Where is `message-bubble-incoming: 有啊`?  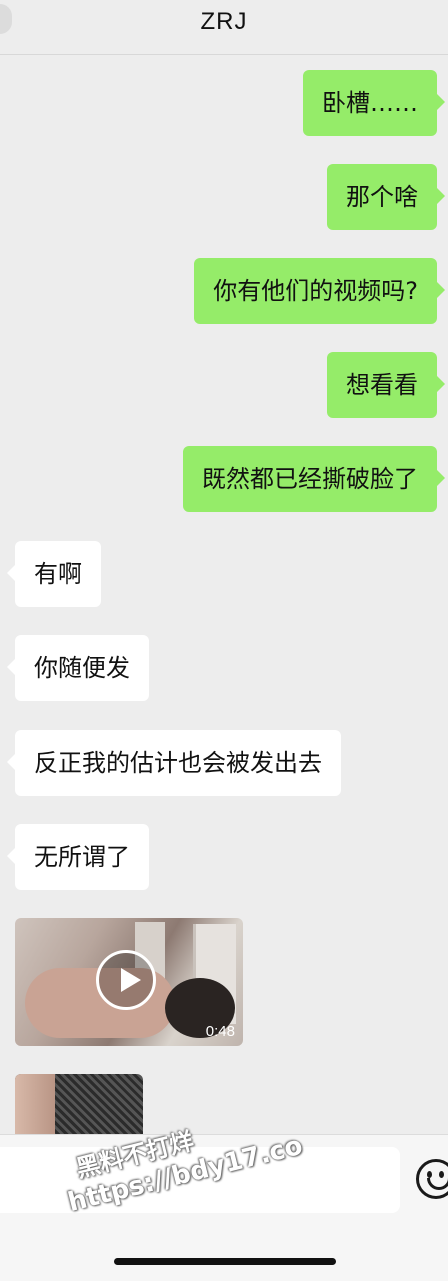 message-bubble-incoming: 有啊 is located at coordinates (54, 574).